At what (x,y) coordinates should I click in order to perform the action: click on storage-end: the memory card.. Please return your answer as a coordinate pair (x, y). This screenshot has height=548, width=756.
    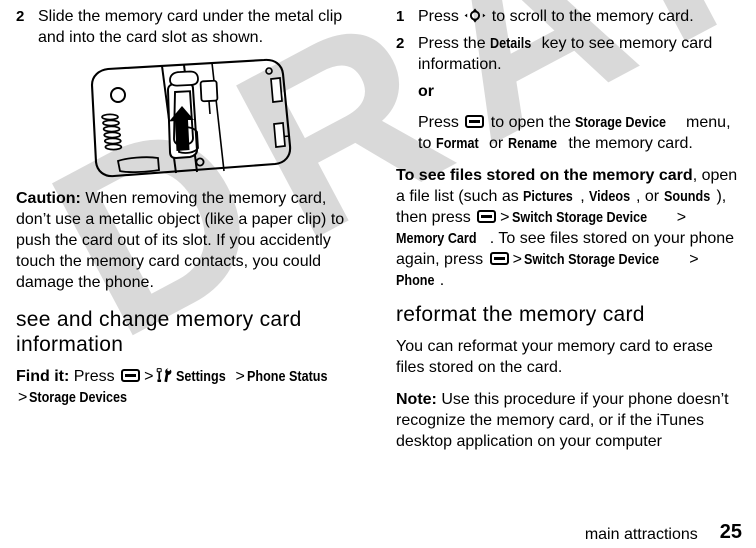
    Looking at the image, I should click on (628, 143).